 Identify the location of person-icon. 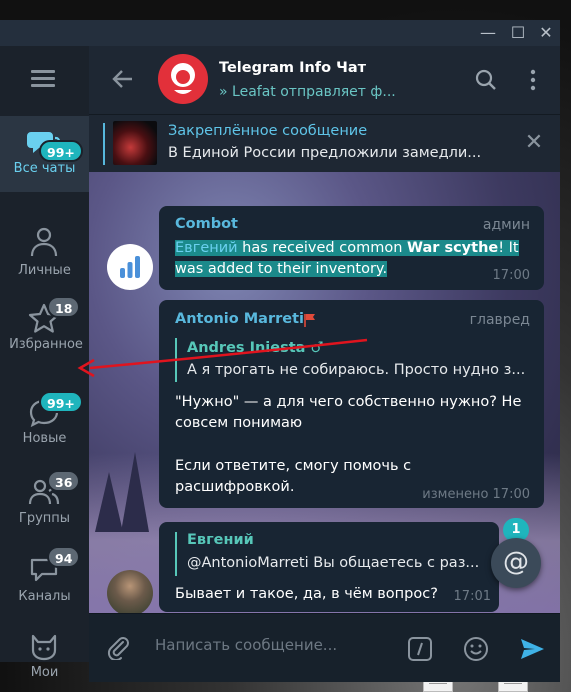
(44, 242).